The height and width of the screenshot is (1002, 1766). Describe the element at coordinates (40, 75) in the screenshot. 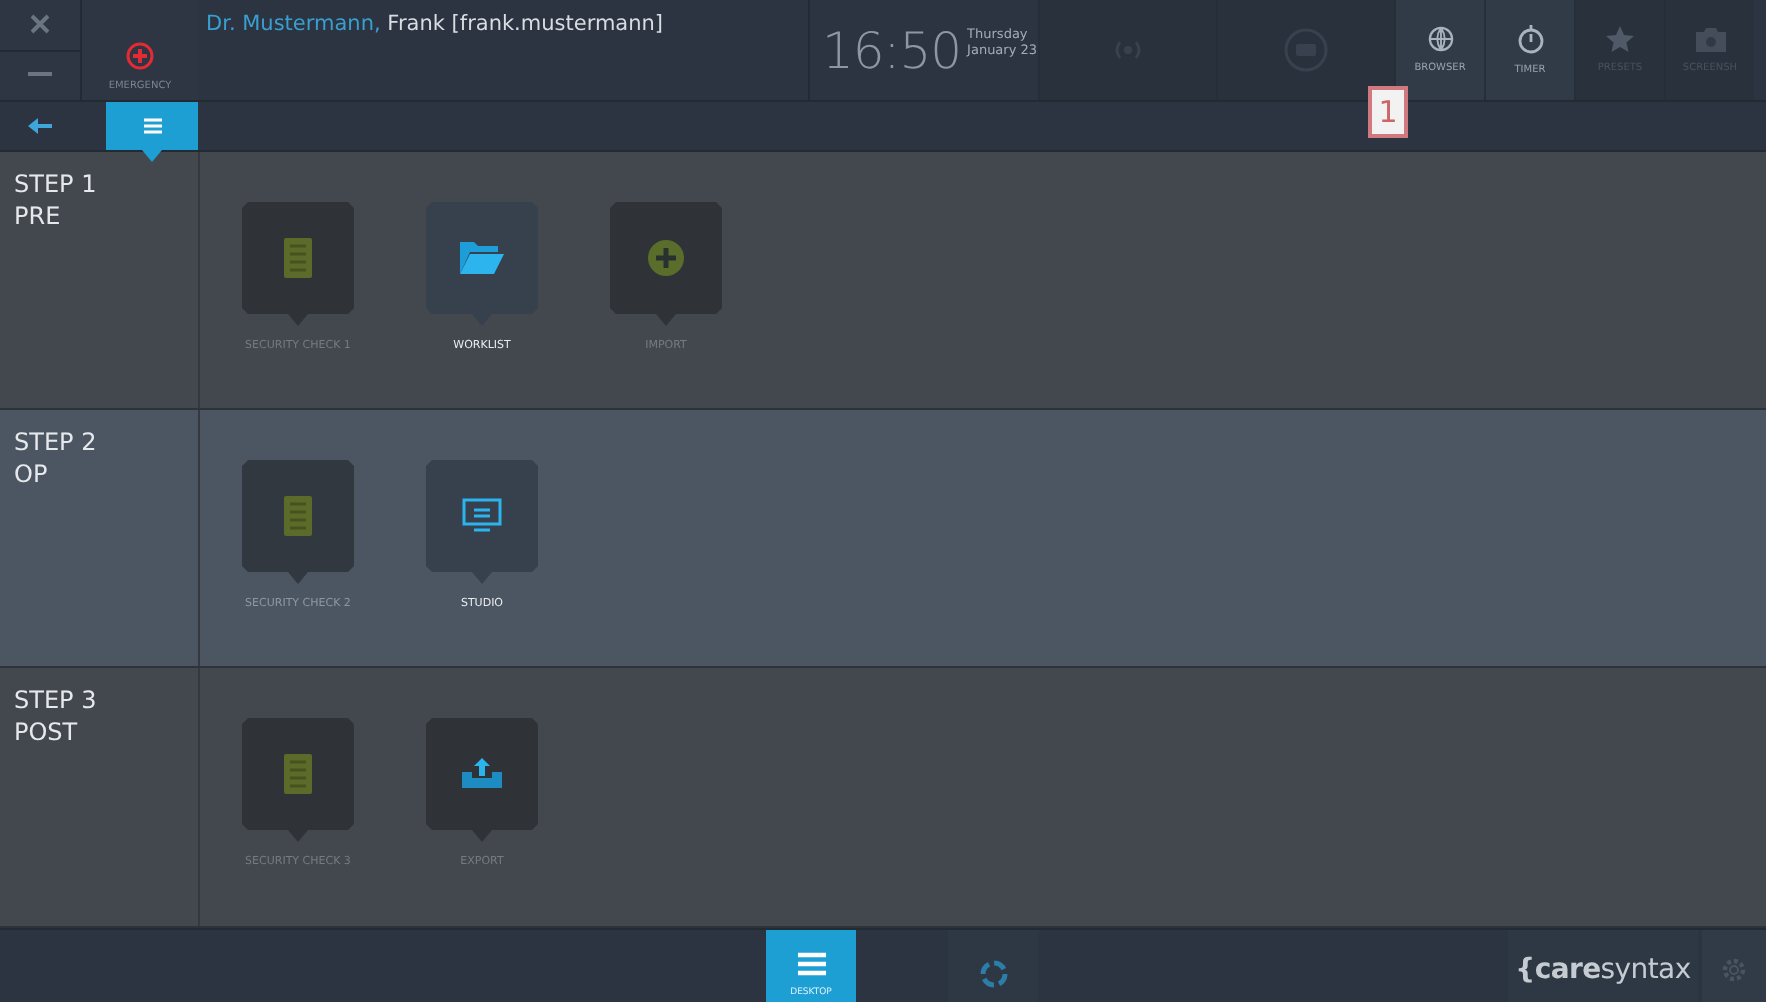

I see `minimize-icon` at that location.